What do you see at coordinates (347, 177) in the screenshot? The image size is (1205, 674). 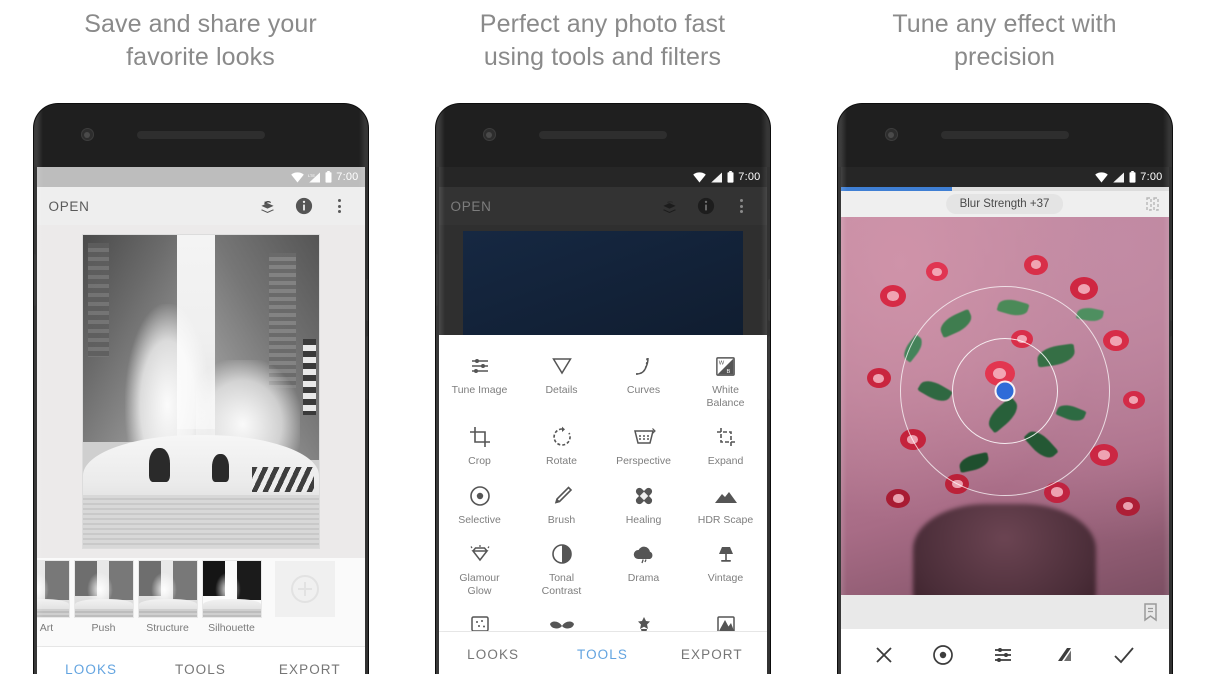 I see `status-time: 7:00` at bounding box center [347, 177].